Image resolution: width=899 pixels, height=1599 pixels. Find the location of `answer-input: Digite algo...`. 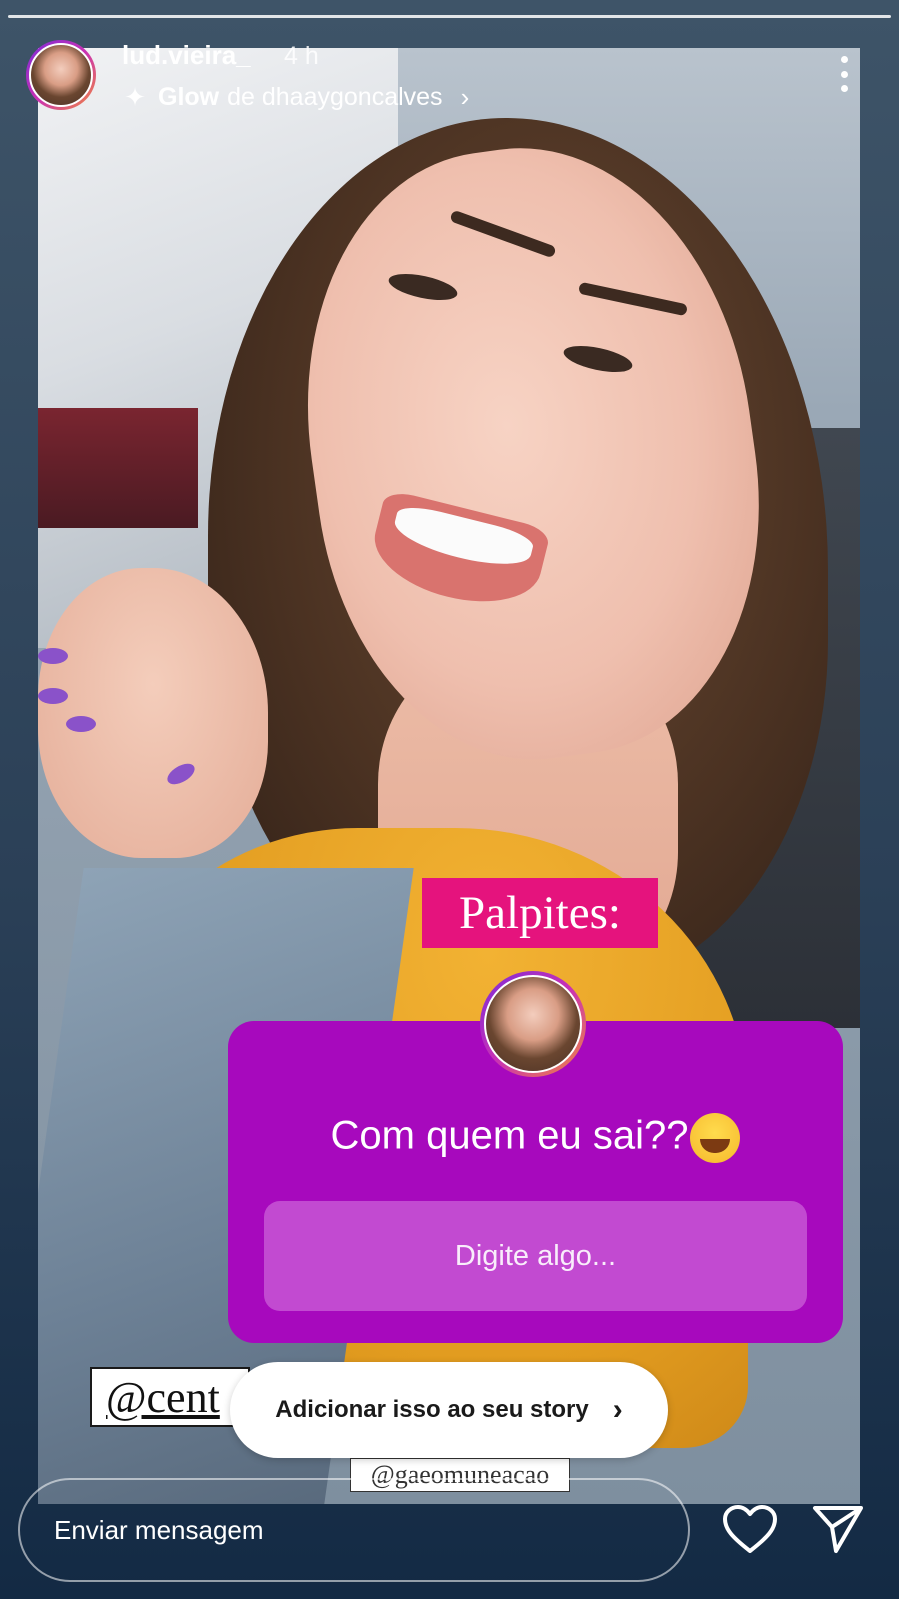

answer-input: Digite algo... is located at coordinates (535, 1256).